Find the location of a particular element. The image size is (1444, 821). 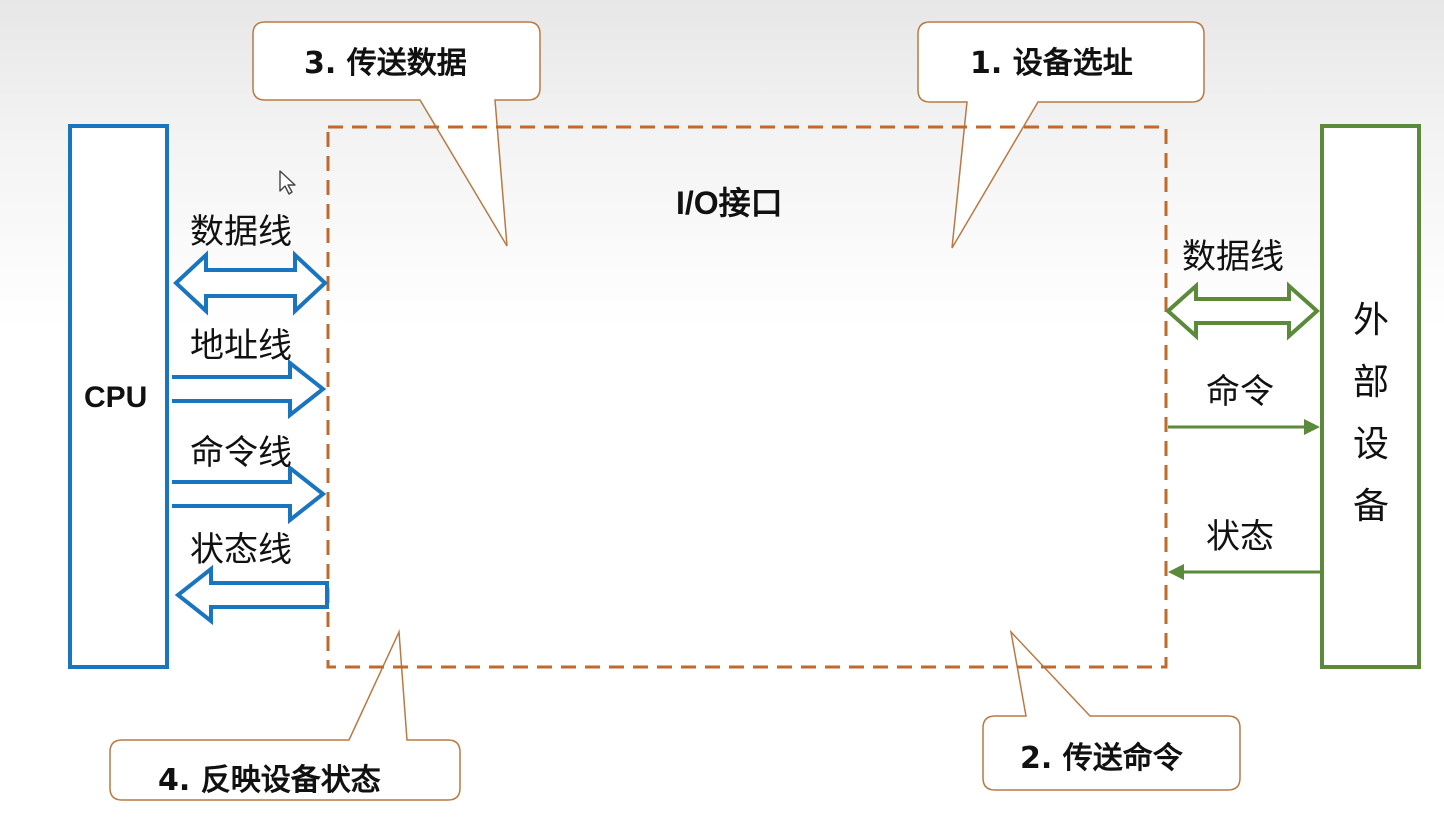

cpu-address-line-label: 地址线 is located at coordinates (241, 346).